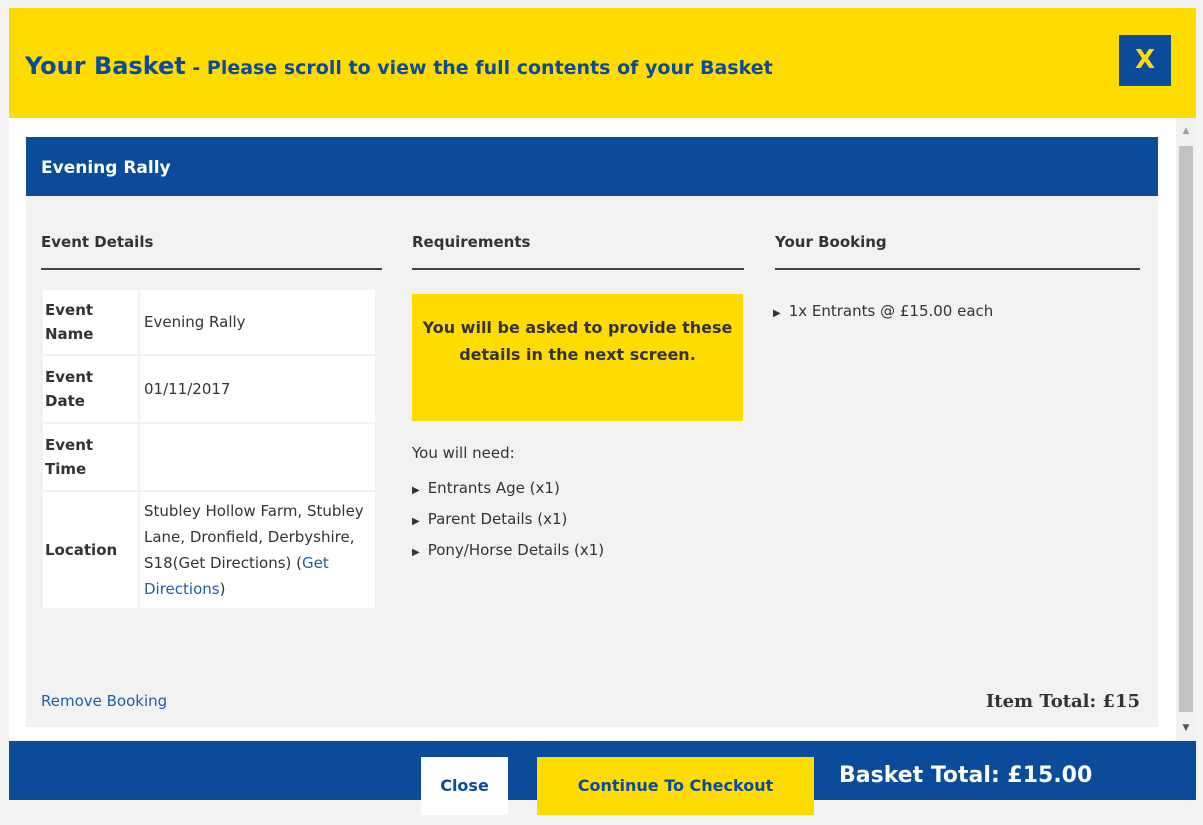 The width and height of the screenshot is (1203, 825). What do you see at coordinates (257, 322) in the screenshot?
I see `event-name-value: Evening Rally` at bounding box center [257, 322].